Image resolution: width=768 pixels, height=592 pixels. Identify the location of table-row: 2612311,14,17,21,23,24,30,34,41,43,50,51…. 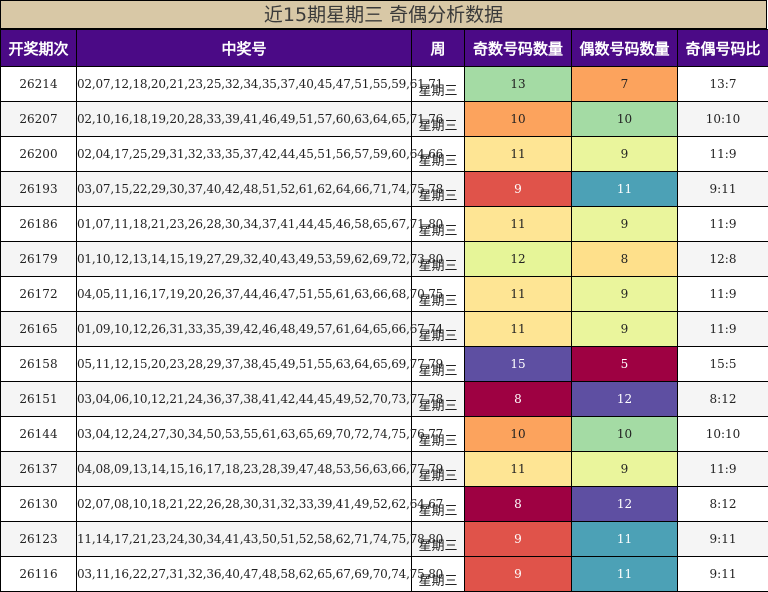
(384, 539).